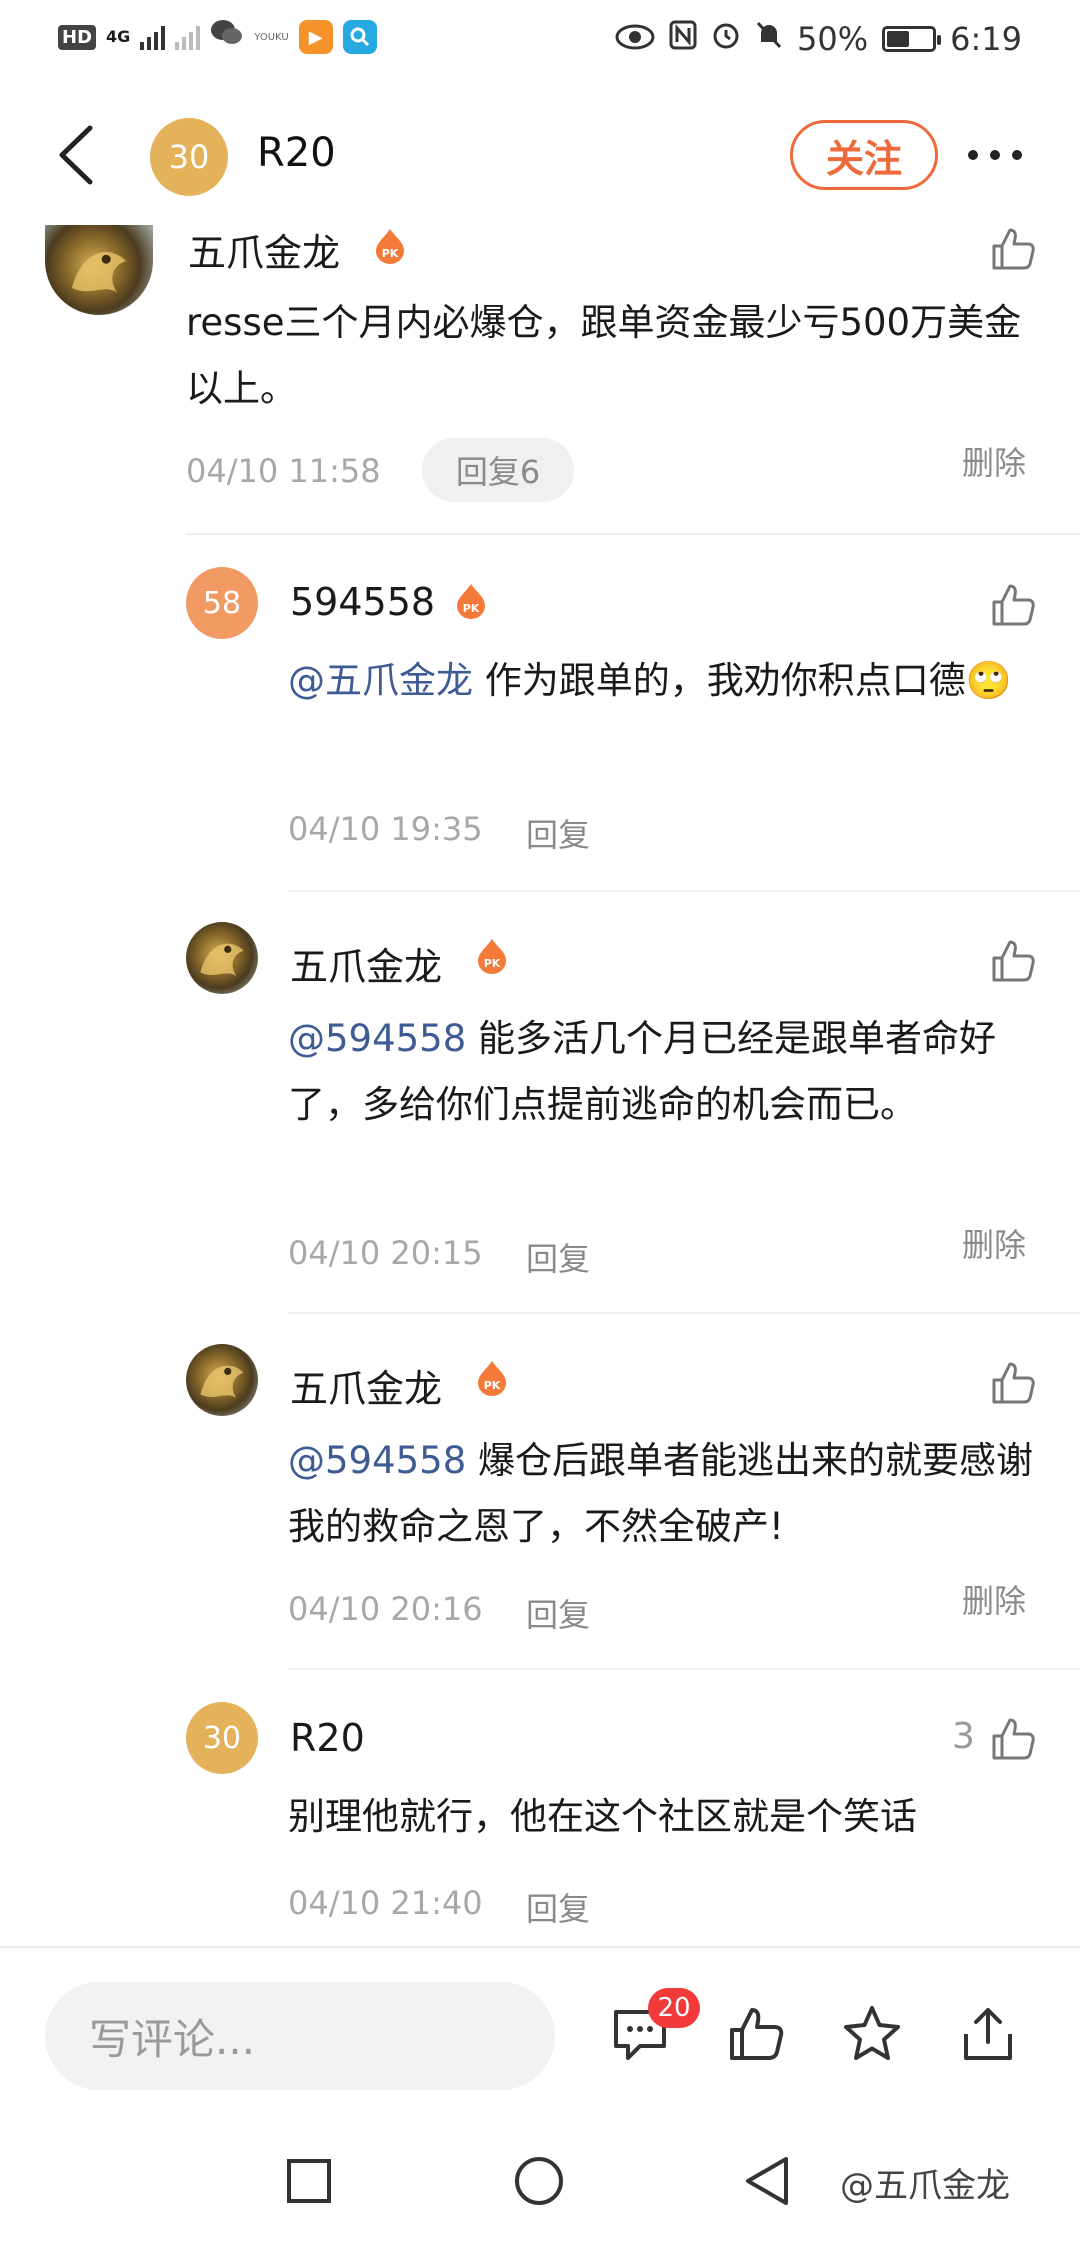 Image resolution: width=1080 pixels, height=2244 pixels. I want to click on app-youku-icon: YOUKU, so click(271, 37).